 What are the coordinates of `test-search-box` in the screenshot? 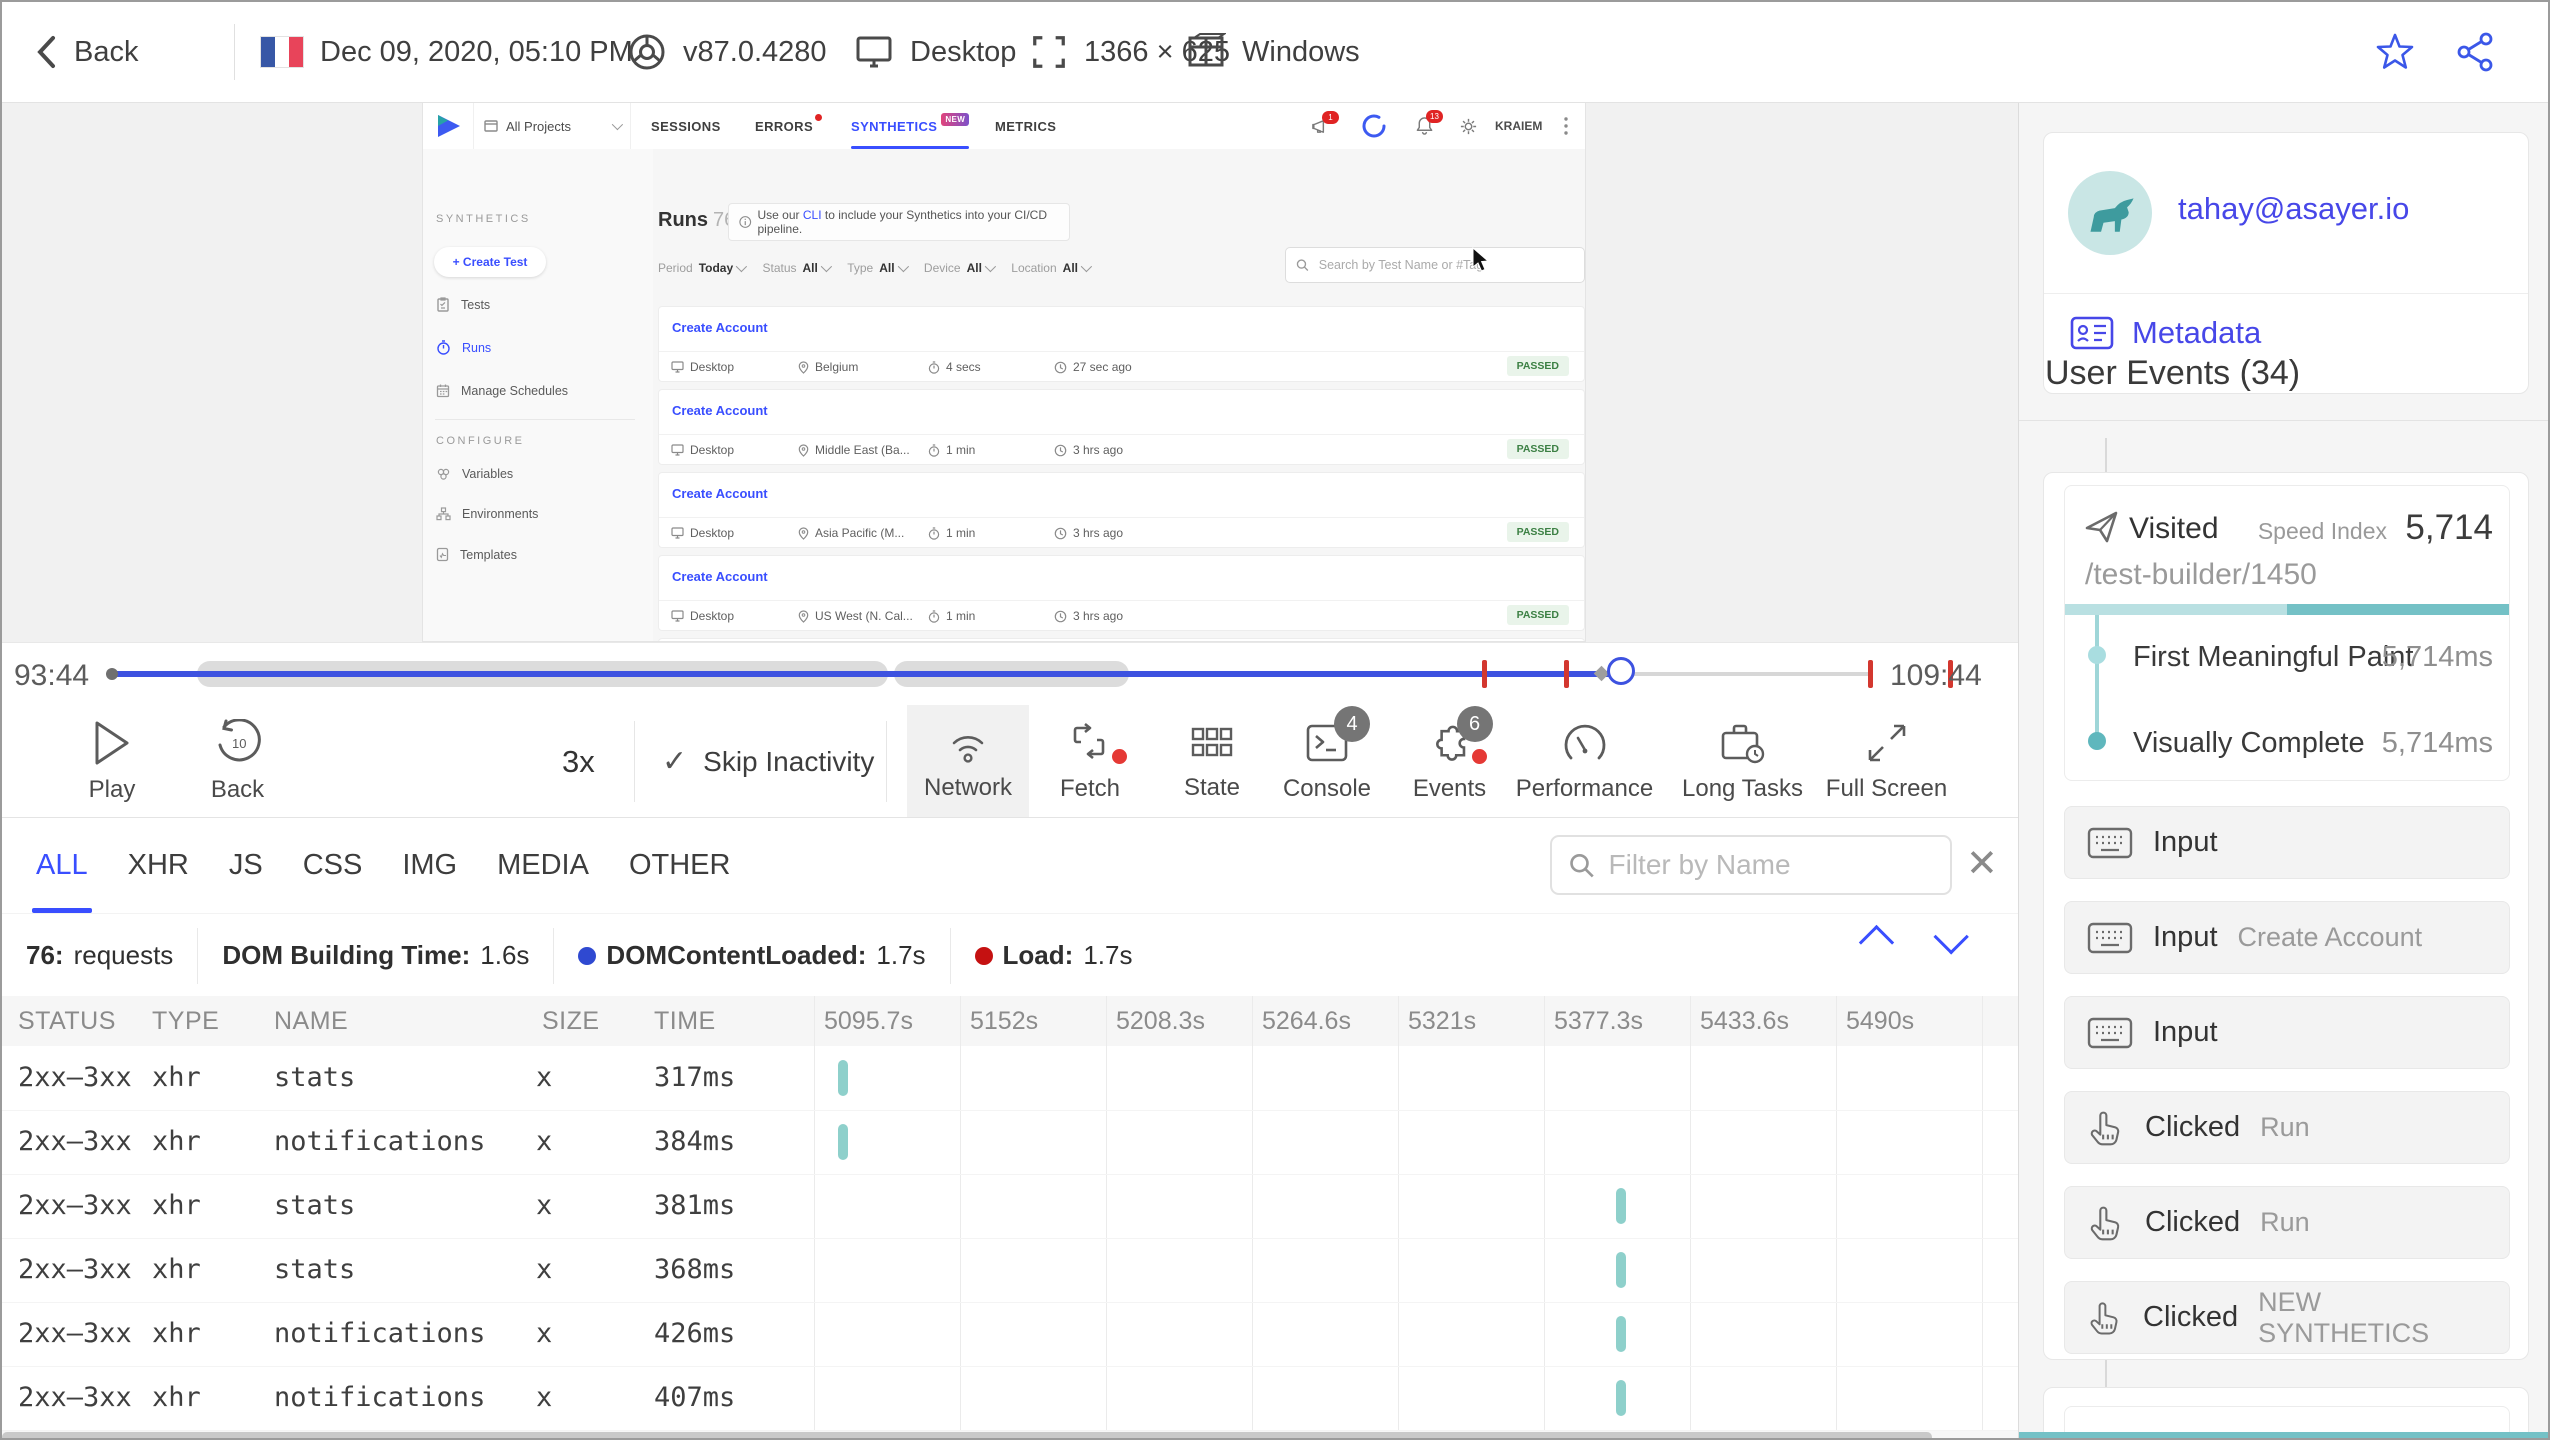 It's located at (1435, 265).